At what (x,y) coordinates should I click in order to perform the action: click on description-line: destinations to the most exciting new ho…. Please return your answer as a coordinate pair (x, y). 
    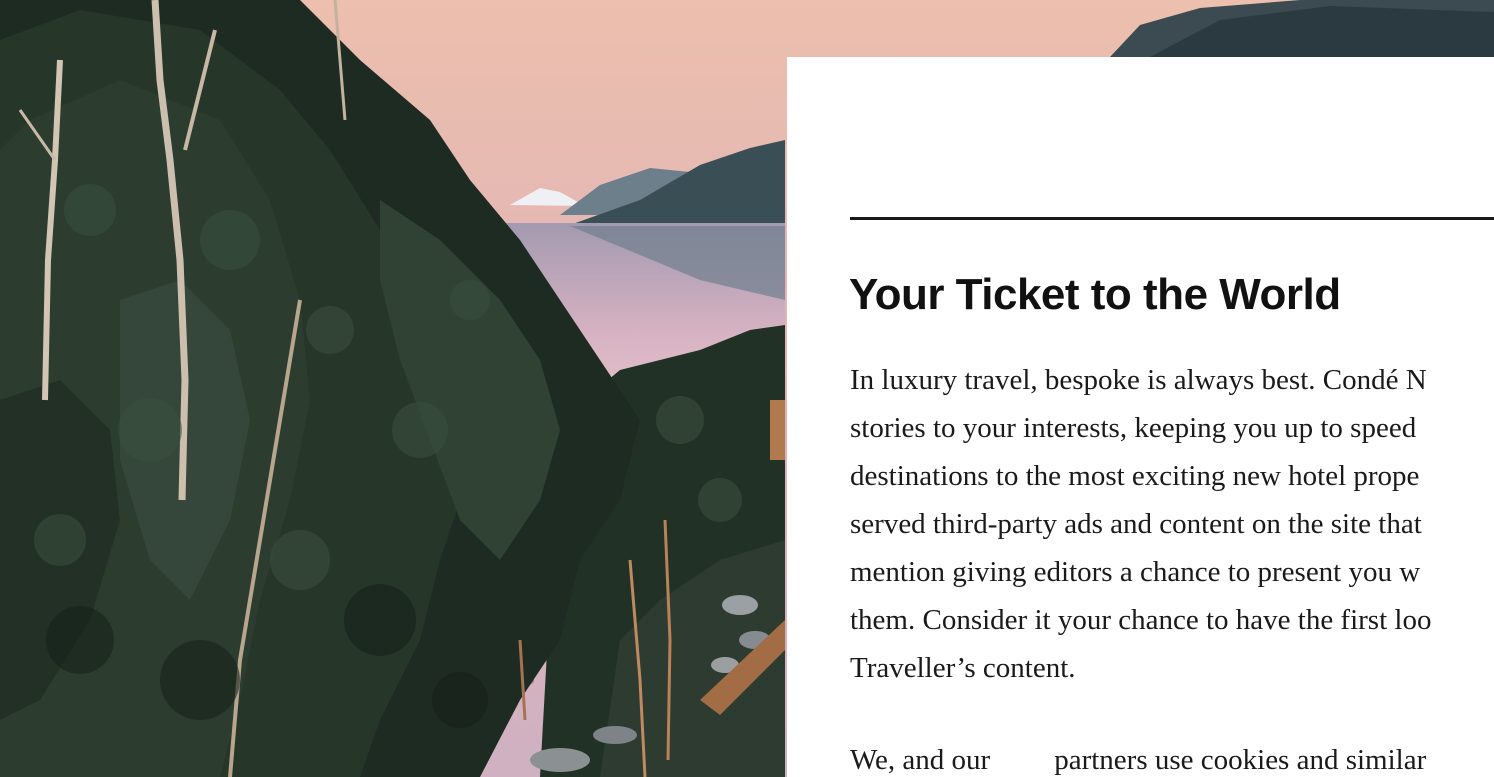
    Looking at the image, I should click on (1135, 476).